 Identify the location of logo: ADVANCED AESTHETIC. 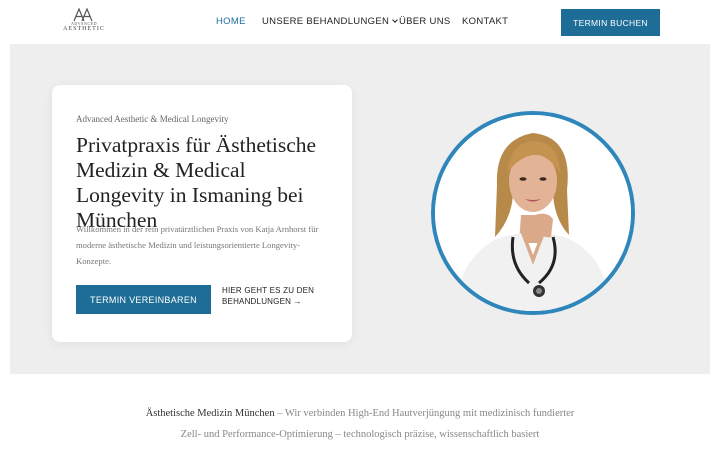
(84, 23).